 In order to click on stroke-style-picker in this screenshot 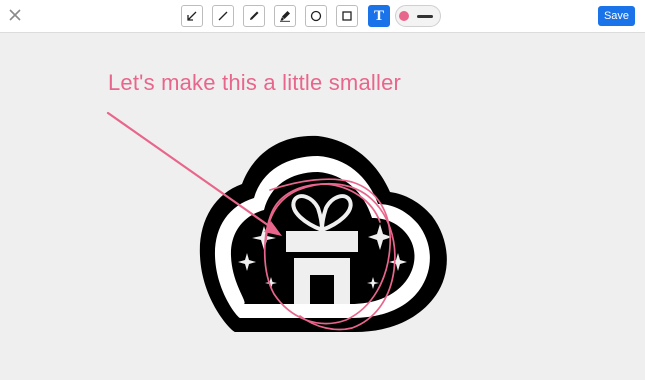, I will do `click(418, 16)`.